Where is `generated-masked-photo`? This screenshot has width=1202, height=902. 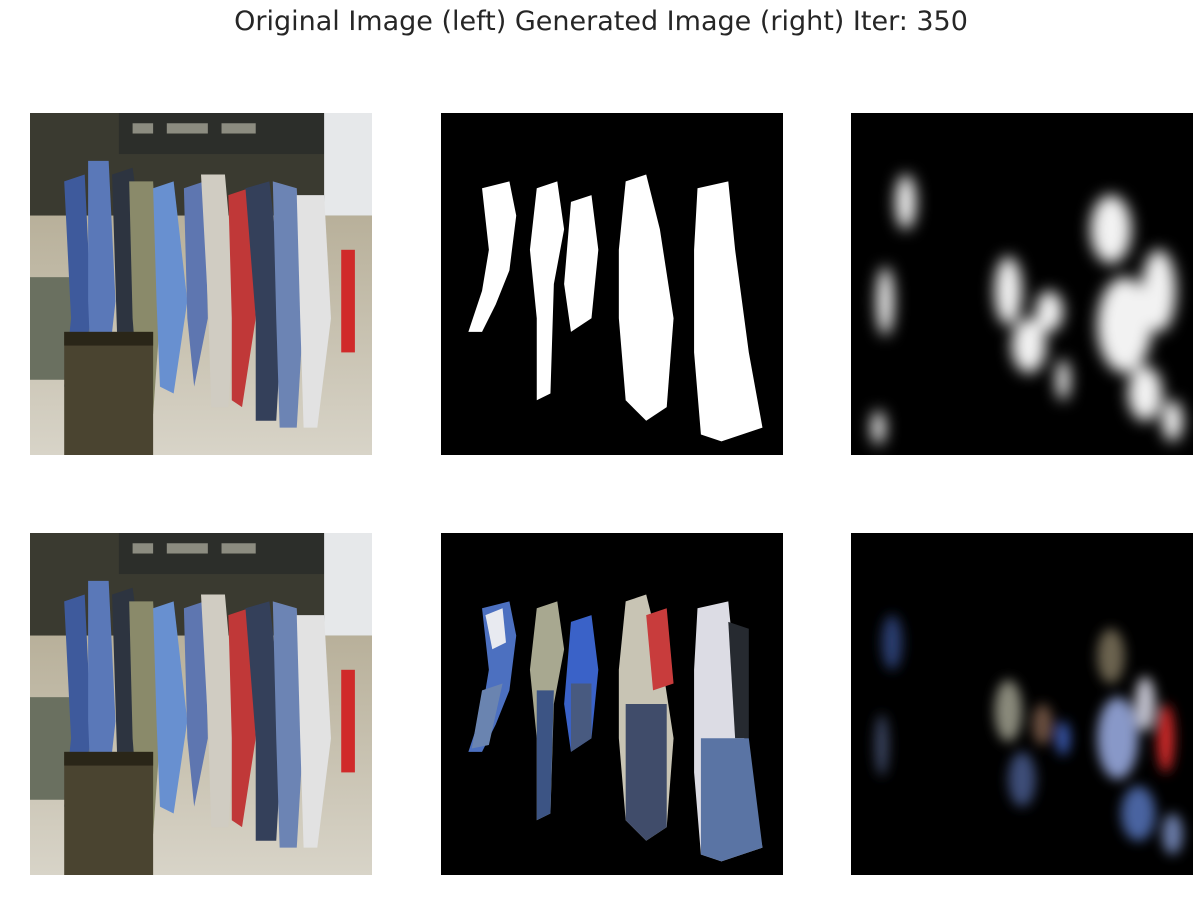 generated-masked-photo is located at coordinates (1022, 704).